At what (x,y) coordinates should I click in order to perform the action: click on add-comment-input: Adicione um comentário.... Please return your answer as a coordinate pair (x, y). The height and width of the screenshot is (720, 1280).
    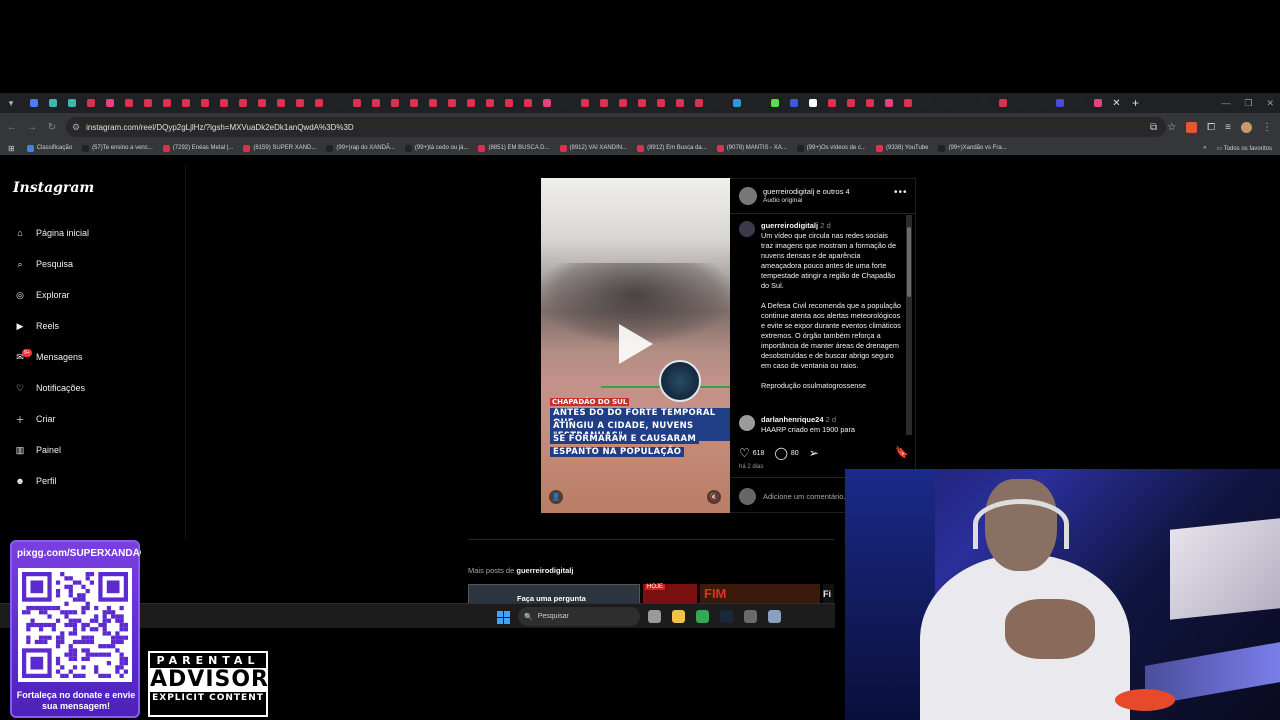
    Looking at the image, I should click on (806, 496).